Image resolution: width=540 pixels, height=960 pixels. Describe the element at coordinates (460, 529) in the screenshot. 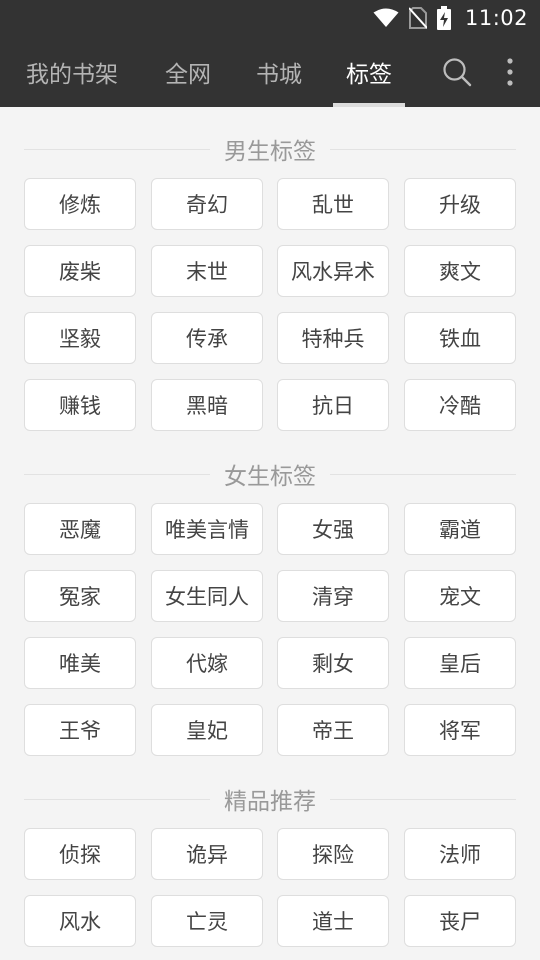

I see `tag-item: 霸道` at that location.